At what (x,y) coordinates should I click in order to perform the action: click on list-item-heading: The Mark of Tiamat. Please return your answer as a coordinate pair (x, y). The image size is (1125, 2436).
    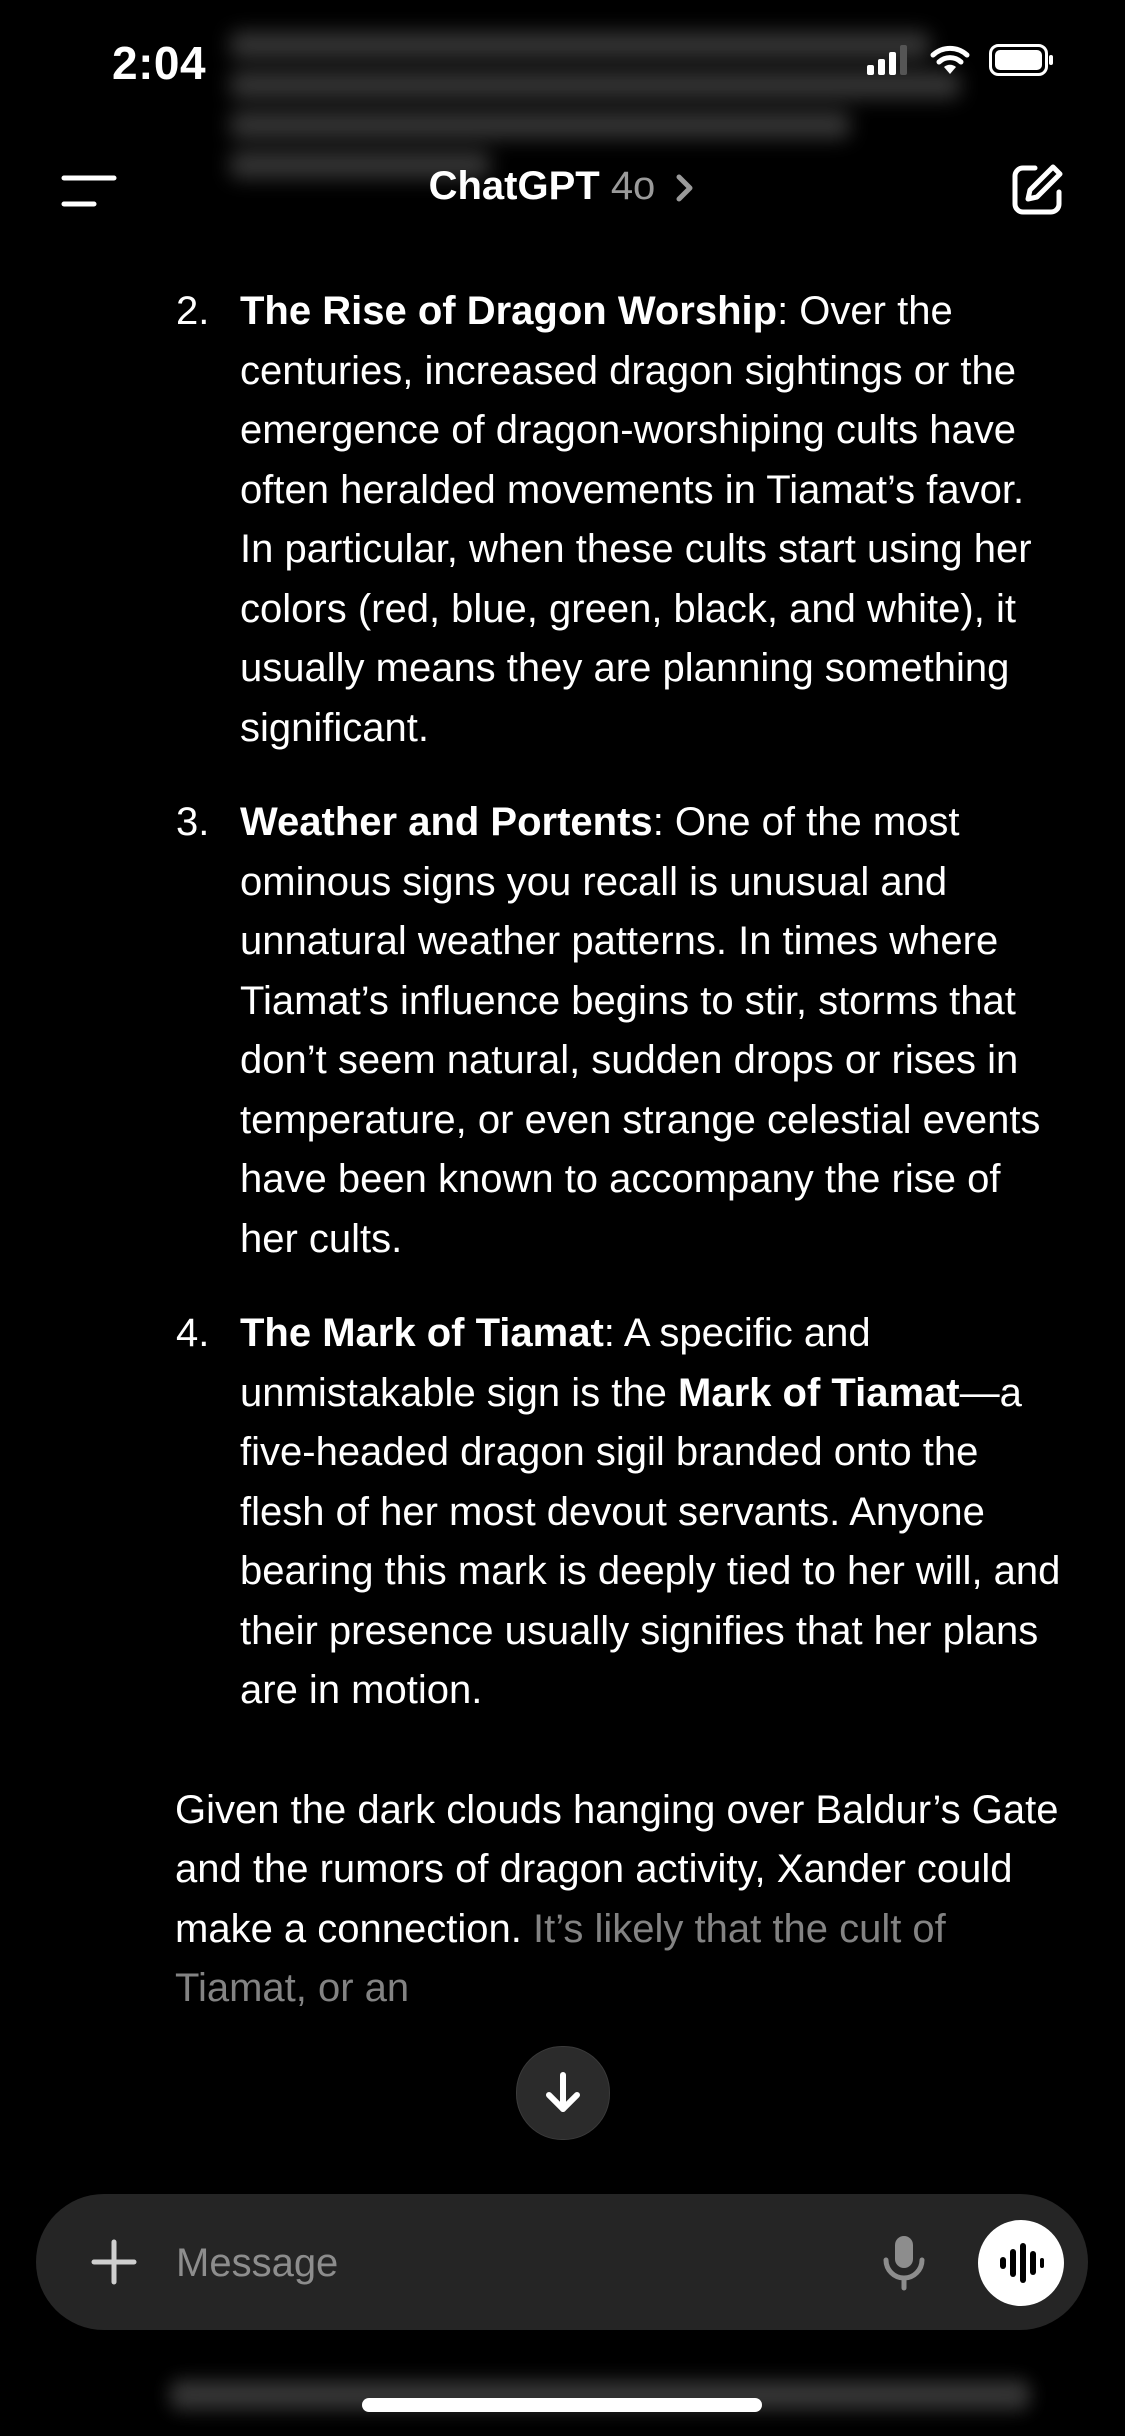
    Looking at the image, I should click on (422, 1333).